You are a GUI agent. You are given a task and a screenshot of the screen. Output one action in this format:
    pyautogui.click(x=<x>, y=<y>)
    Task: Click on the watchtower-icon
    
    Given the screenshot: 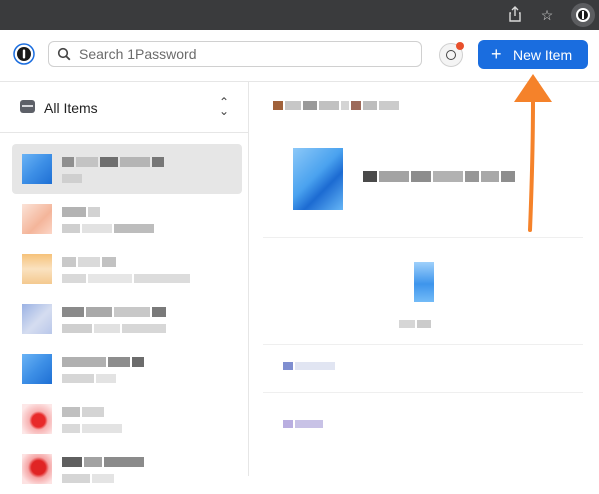 What is the action you would take?
    pyautogui.click(x=451, y=54)
    